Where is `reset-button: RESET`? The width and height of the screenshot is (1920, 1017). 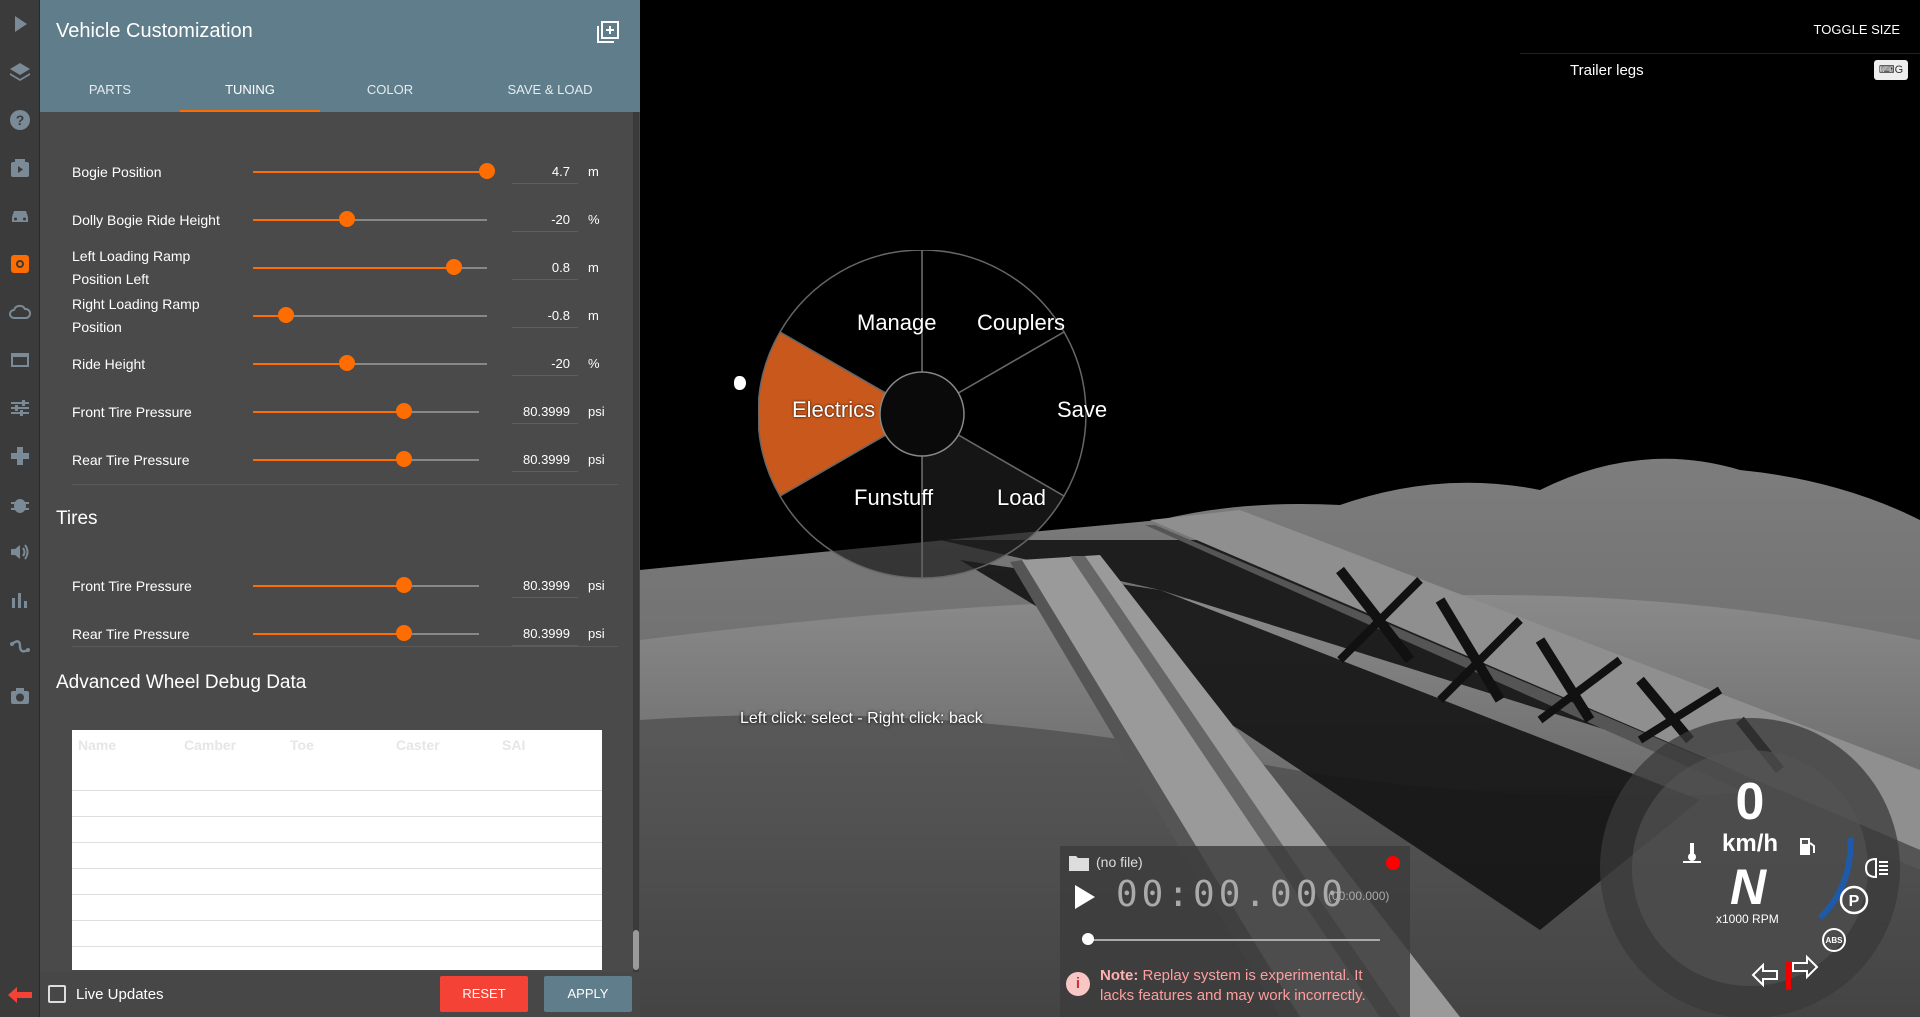
reset-button: RESET is located at coordinates (484, 994).